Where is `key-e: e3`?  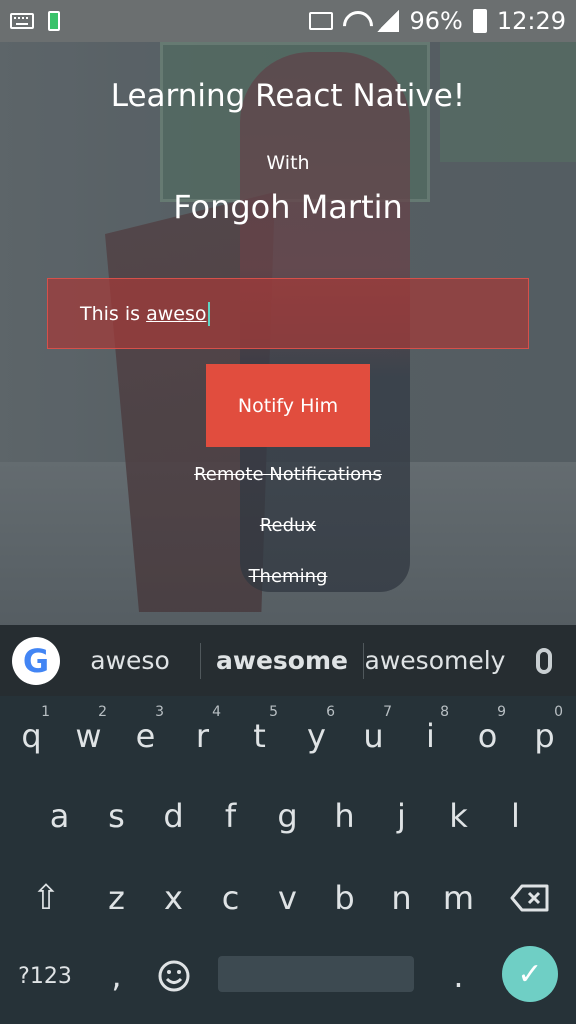
key-e: e3 is located at coordinates (145, 736).